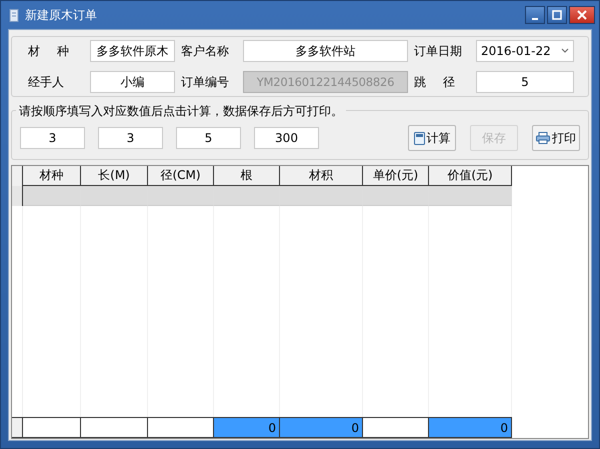  I want to click on close-icon, so click(582, 15).